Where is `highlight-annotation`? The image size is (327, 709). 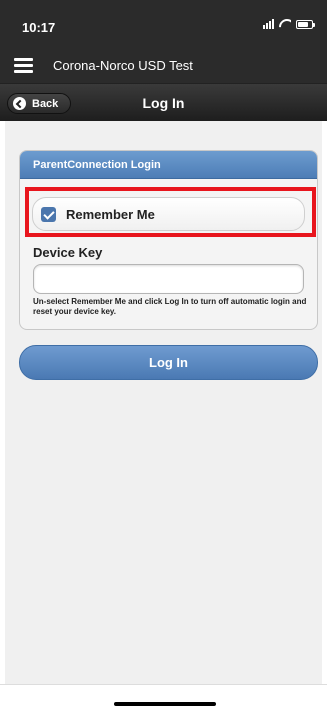 highlight-annotation is located at coordinates (170, 212).